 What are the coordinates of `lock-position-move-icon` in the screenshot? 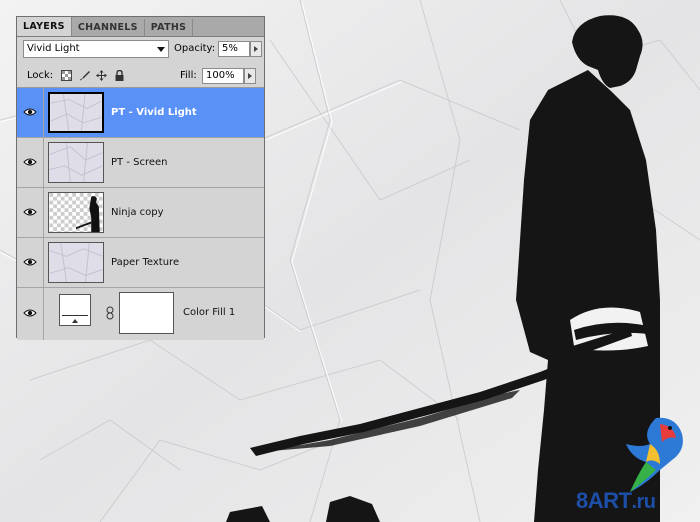 It's located at (101, 75).